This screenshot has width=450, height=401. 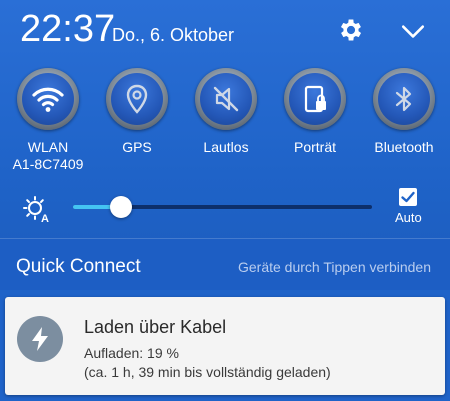 I want to click on toggle-bluetooth: Bluetooth, so click(x=404, y=112).